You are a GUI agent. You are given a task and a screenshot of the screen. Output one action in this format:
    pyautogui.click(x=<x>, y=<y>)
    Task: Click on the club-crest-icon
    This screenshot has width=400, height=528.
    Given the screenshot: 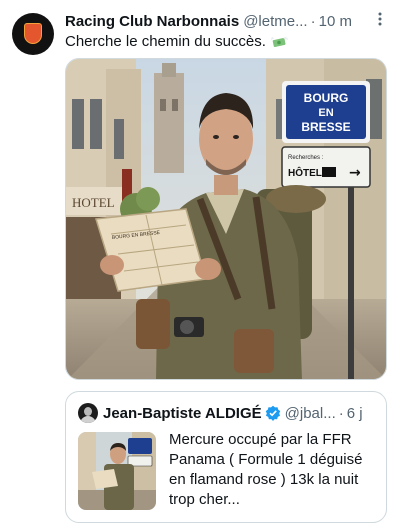 What is the action you would take?
    pyautogui.click(x=33, y=33)
    